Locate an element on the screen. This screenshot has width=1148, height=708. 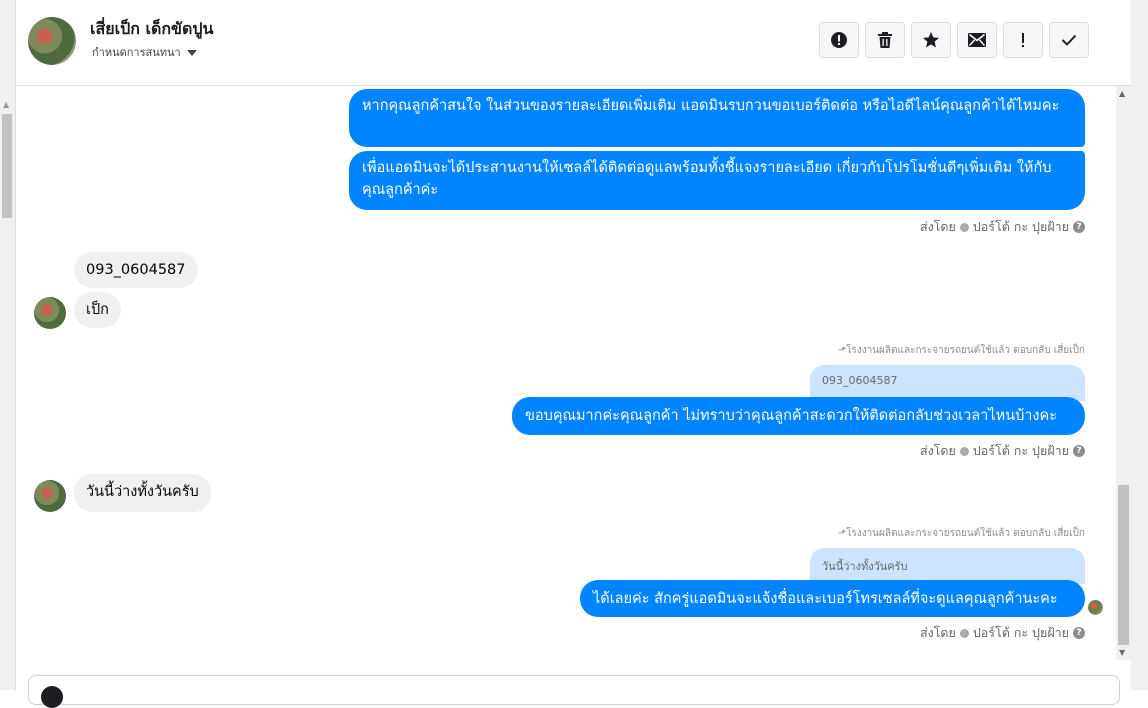
conversation-toolbar is located at coordinates (954, 40).